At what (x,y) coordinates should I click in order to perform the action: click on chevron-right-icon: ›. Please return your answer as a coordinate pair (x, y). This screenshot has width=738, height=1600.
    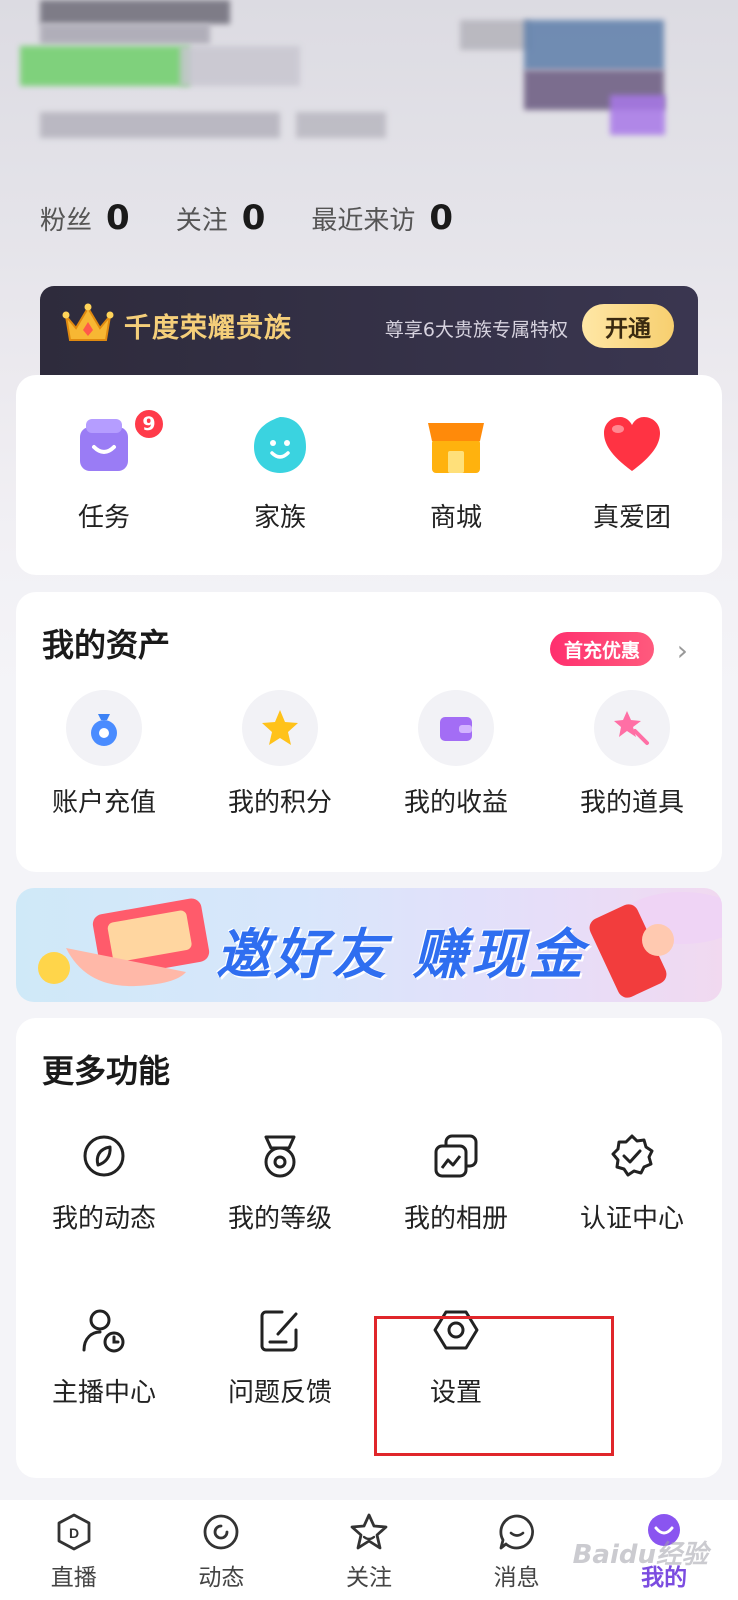
    Looking at the image, I should click on (682, 650).